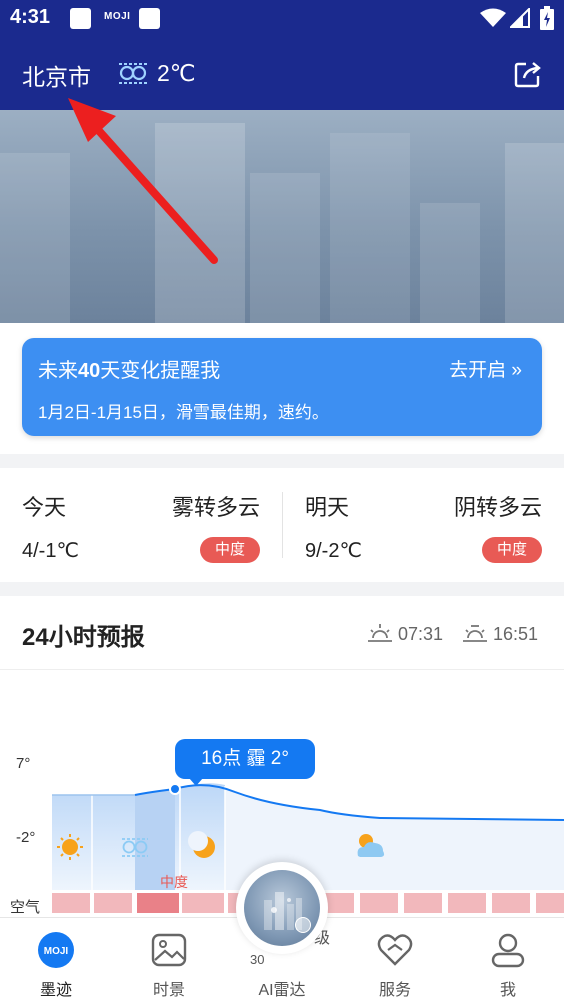  I want to click on status-bar: 4:31 MOJI, so click(282, 18).